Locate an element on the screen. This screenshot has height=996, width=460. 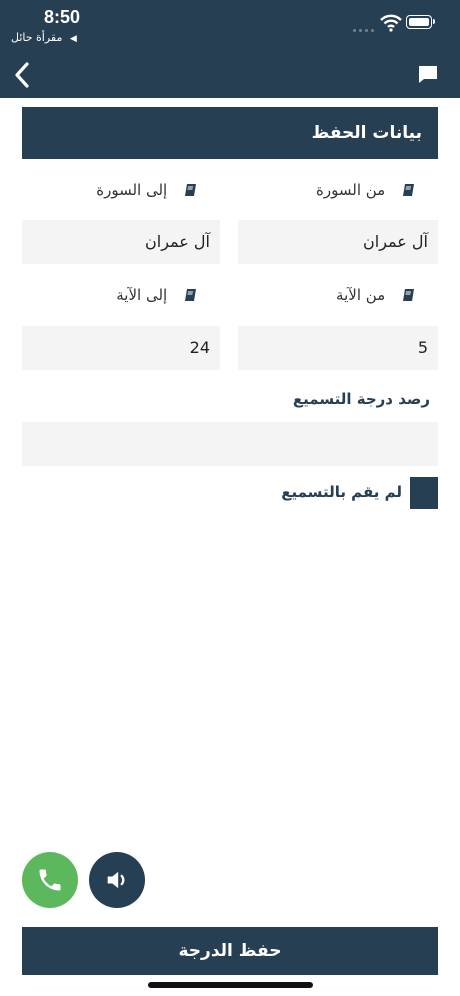
signal-icon is located at coordinates (364, 27).